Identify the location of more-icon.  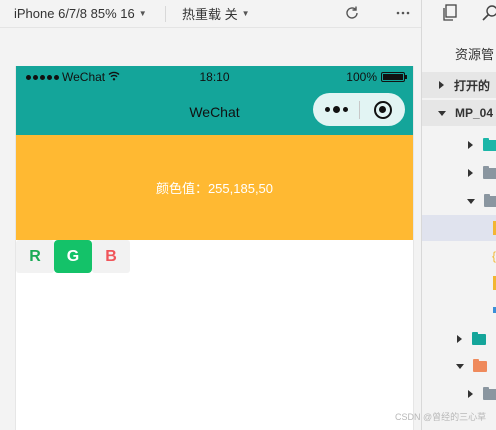
(403, 13).